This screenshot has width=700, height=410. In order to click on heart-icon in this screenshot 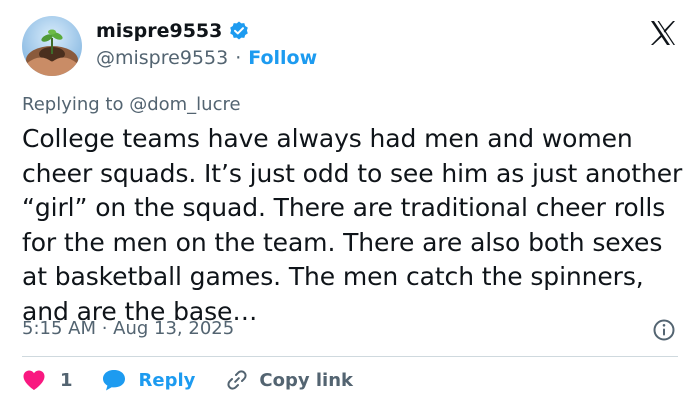, I will do `click(34, 380)`.